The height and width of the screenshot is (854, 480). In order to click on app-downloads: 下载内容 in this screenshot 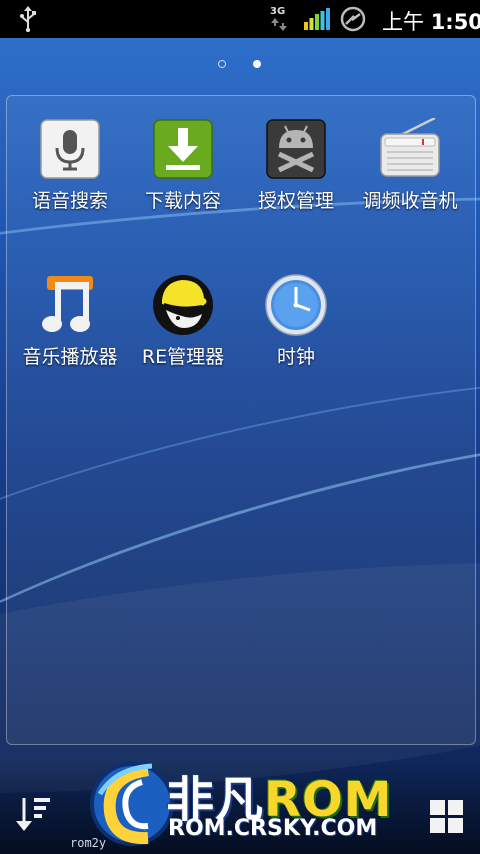, I will do `click(183, 165)`.